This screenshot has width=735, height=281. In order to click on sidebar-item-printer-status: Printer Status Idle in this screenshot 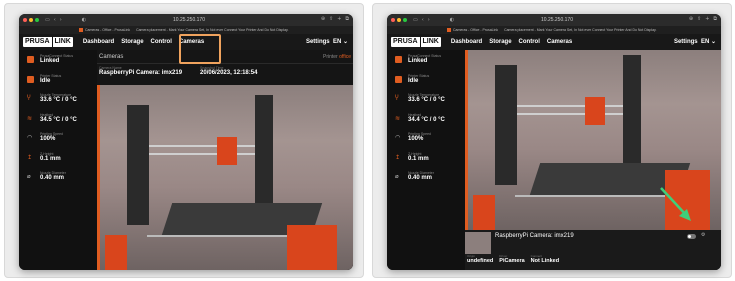, I will do `click(430, 84)`.